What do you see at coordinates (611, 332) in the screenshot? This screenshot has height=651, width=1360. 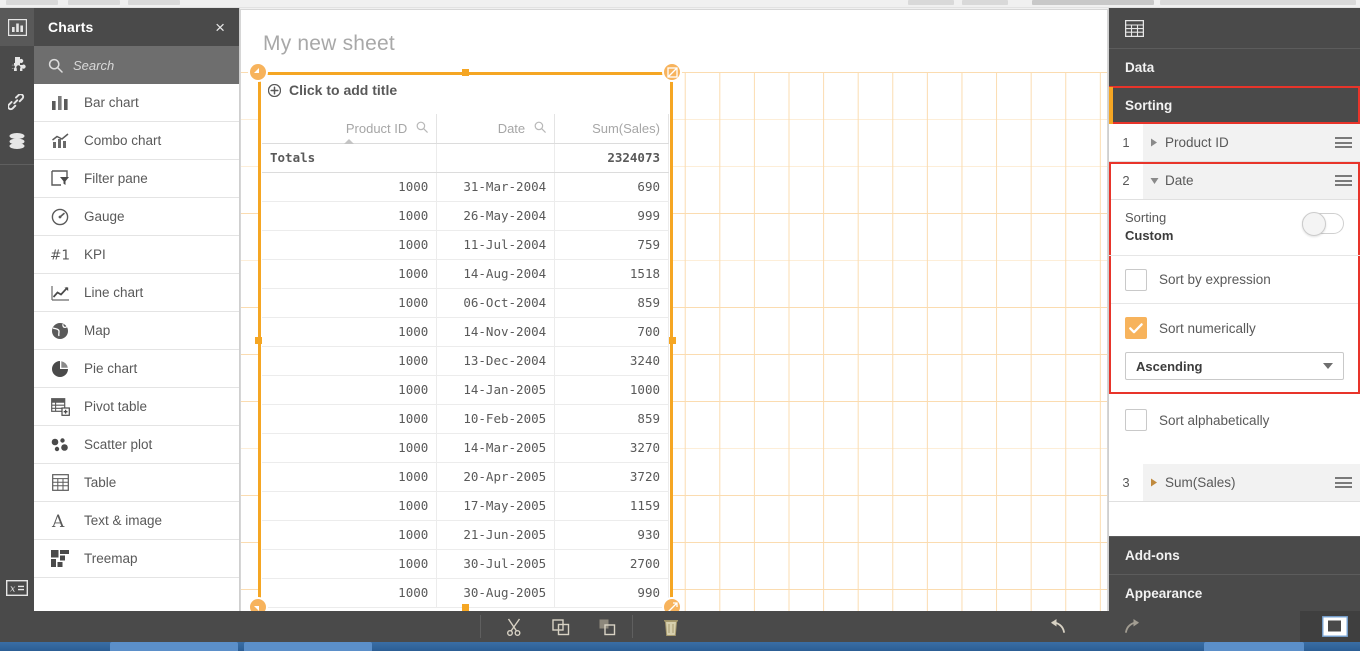 I see `table-cell: 700` at bounding box center [611, 332].